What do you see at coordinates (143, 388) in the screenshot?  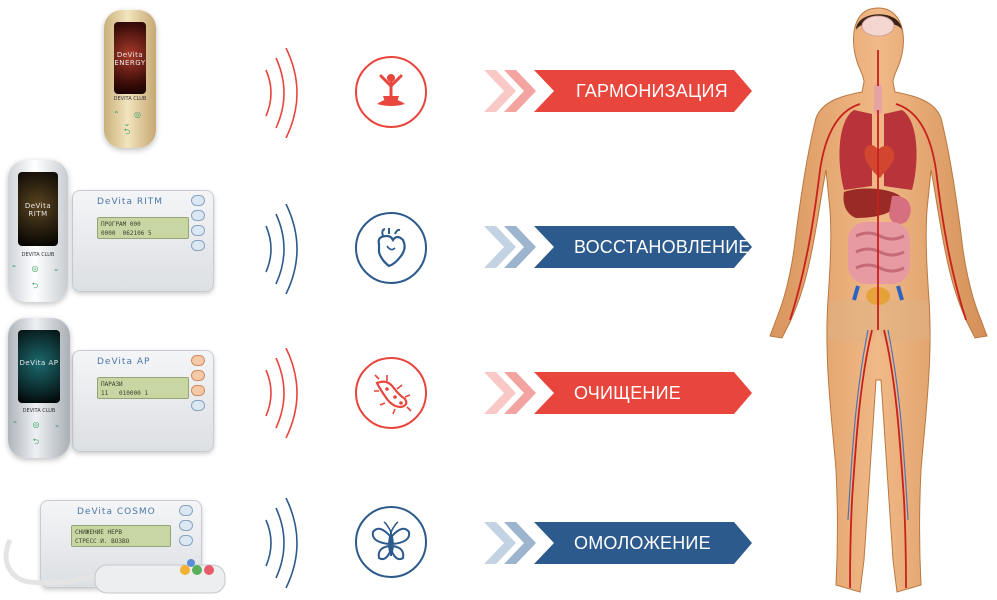 I see `panel-lcd: ПАРАЗИ 11 010000 1` at bounding box center [143, 388].